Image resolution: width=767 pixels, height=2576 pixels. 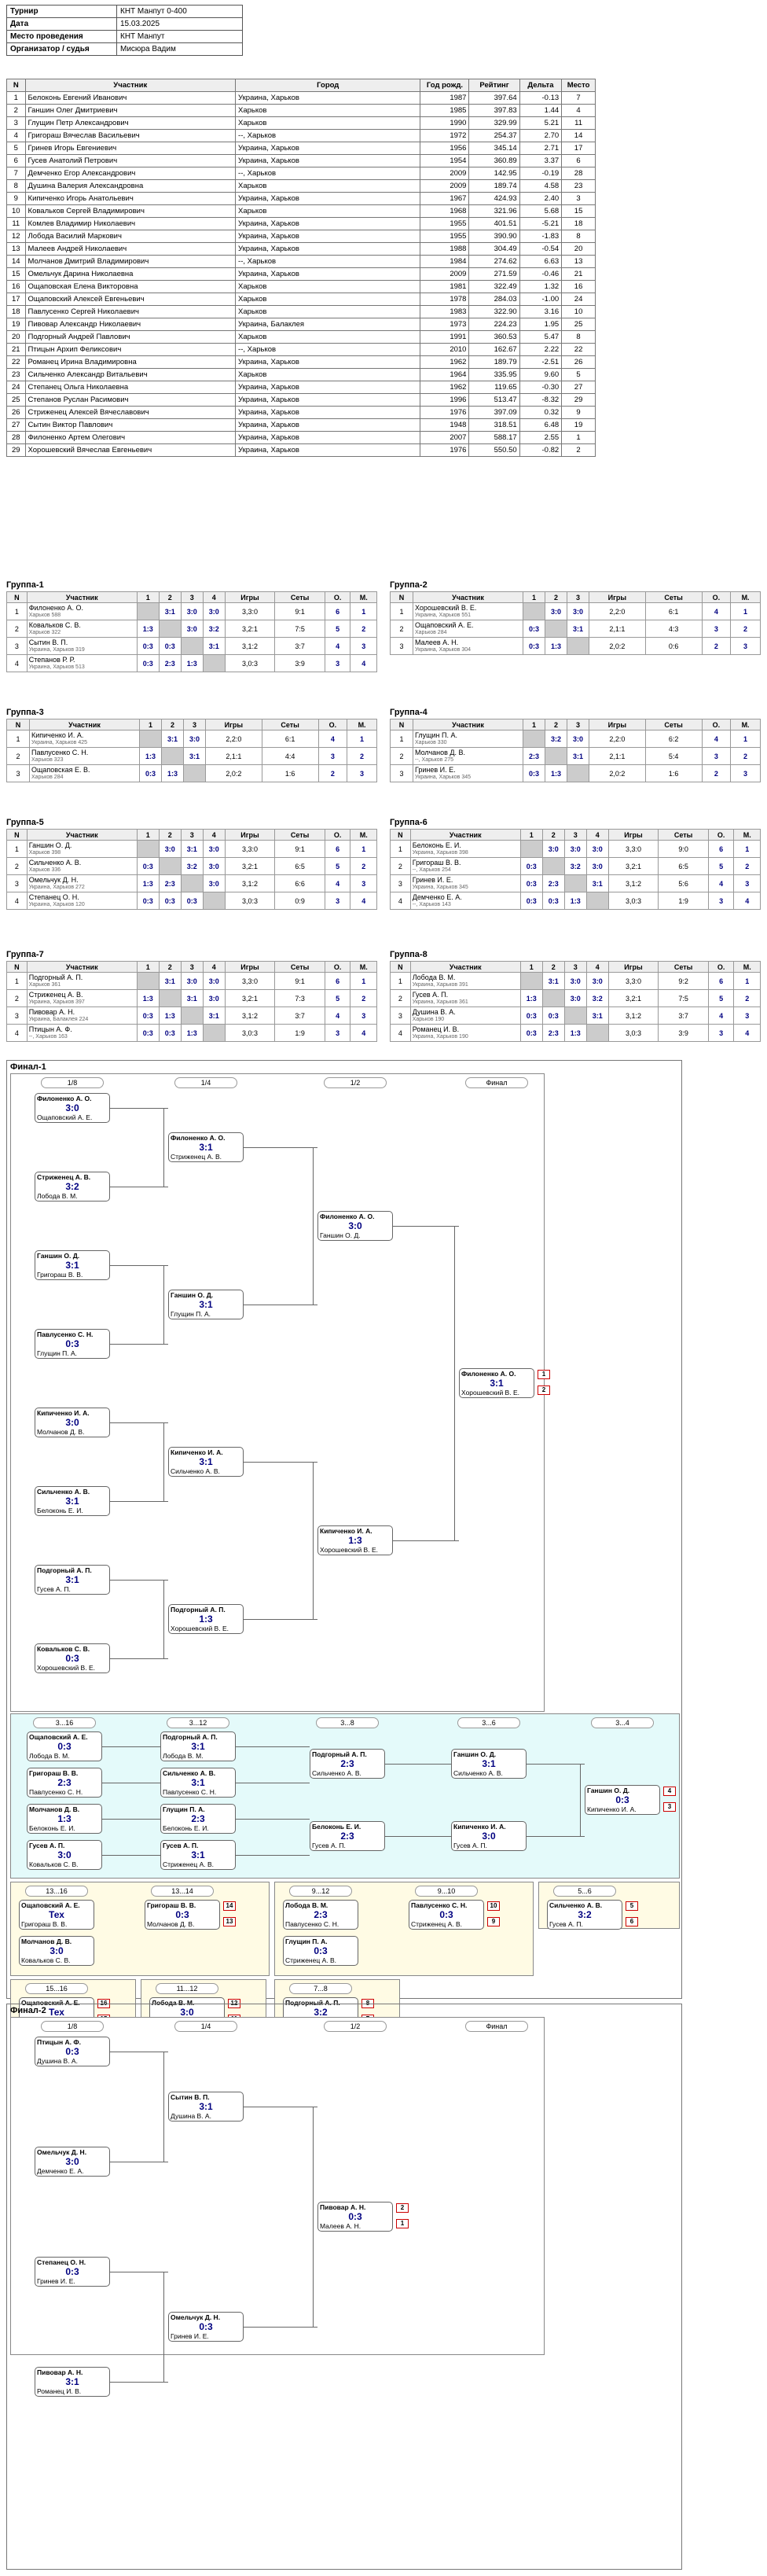 I want to click on player-cell: Птицын Архип Феликсович, so click(x=130, y=349).